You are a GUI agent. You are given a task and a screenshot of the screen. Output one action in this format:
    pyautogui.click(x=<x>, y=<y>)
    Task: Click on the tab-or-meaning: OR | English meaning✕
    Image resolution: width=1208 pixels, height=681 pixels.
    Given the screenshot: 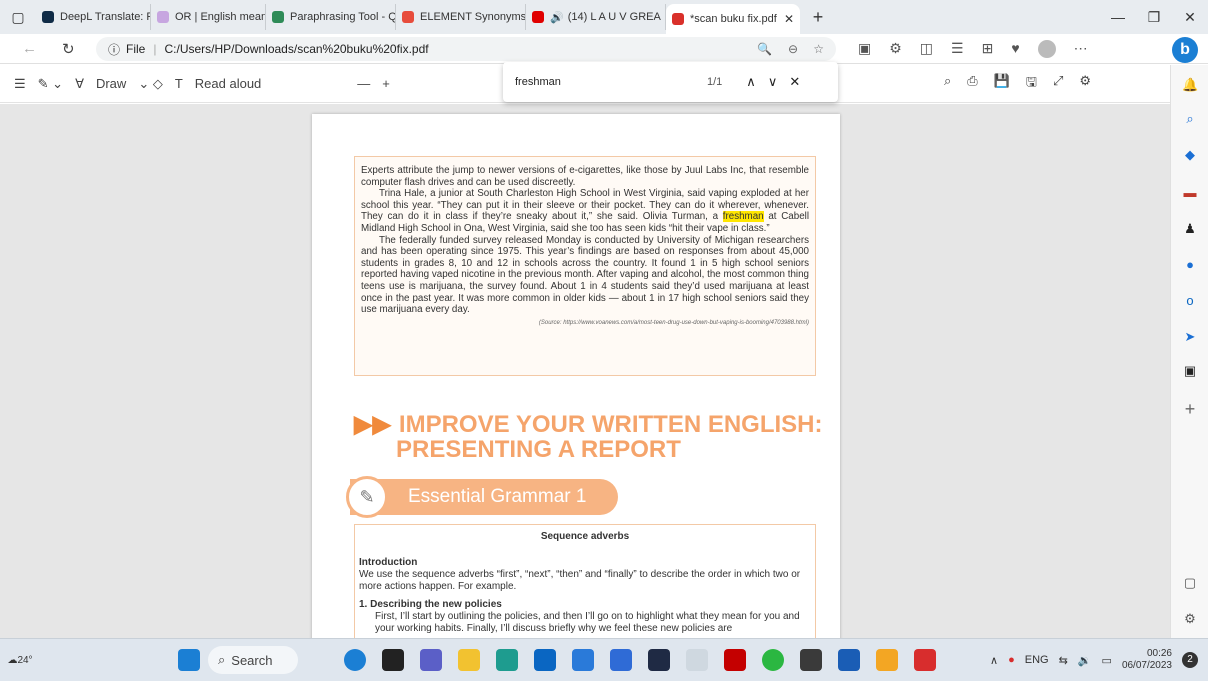 What is the action you would take?
    pyautogui.click(x=208, y=17)
    